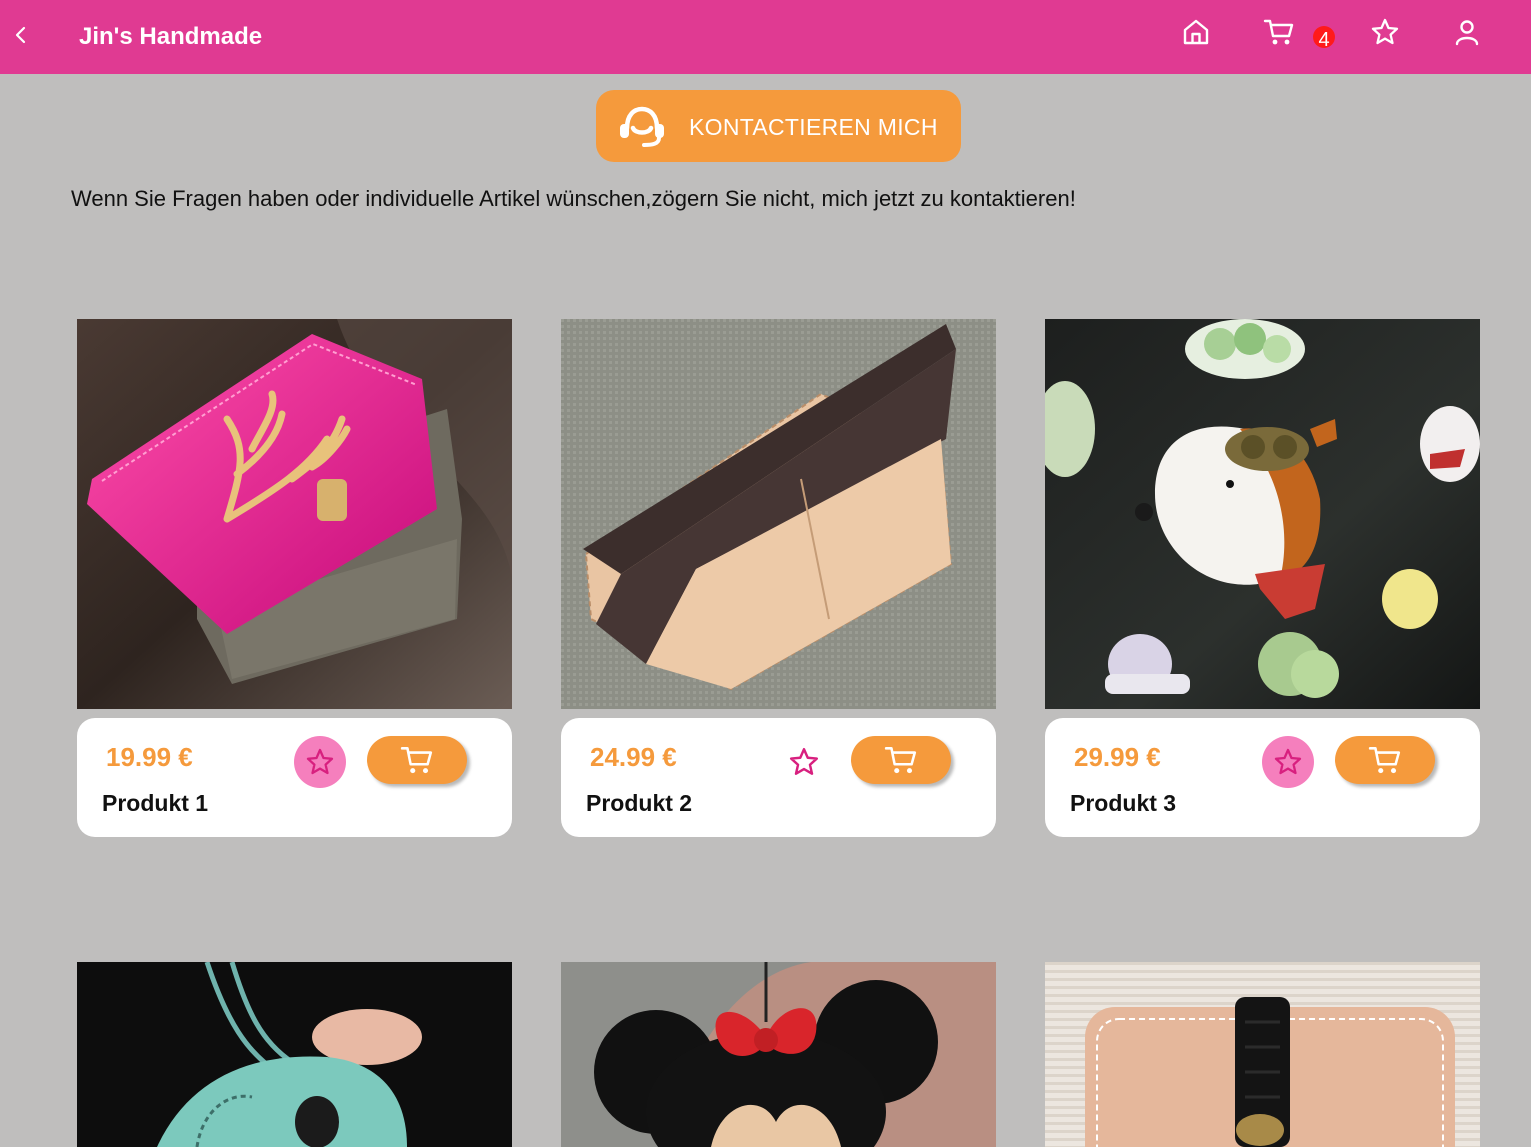 Image resolution: width=1531 pixels, height=1147 pixels. I want to click on headset-icon, so click(642, 126).